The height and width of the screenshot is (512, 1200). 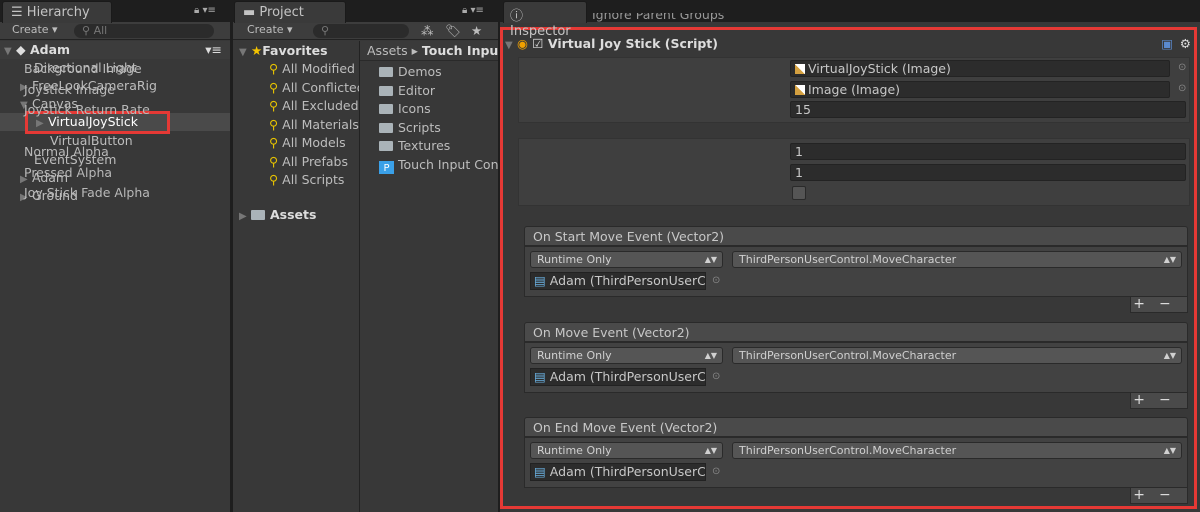 What do you see at coordinates (438, 146) in the screenshot?
I see `asset-folder: Textures` at bounding box center [438, 146].